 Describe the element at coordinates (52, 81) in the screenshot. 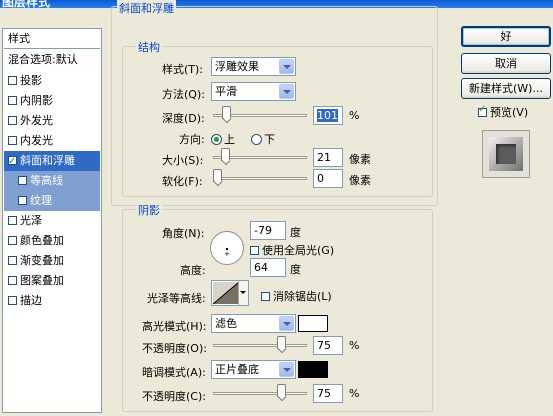

I see `style-item: 投影` at that location.